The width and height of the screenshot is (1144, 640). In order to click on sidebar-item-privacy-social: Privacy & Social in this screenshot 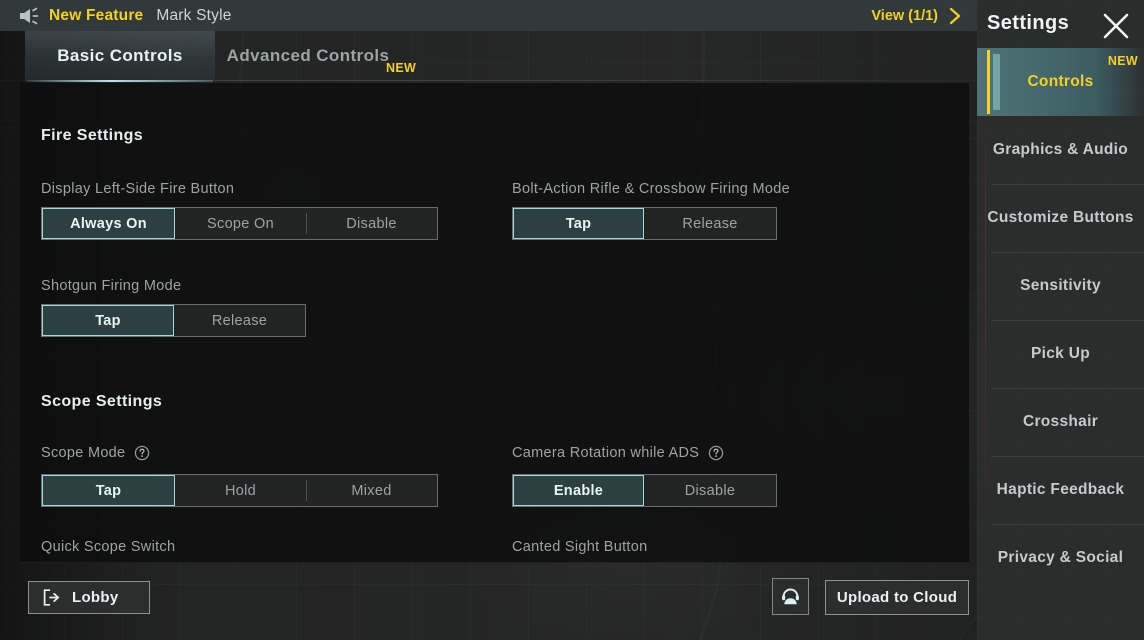, I will do `click(1060, 558)`.